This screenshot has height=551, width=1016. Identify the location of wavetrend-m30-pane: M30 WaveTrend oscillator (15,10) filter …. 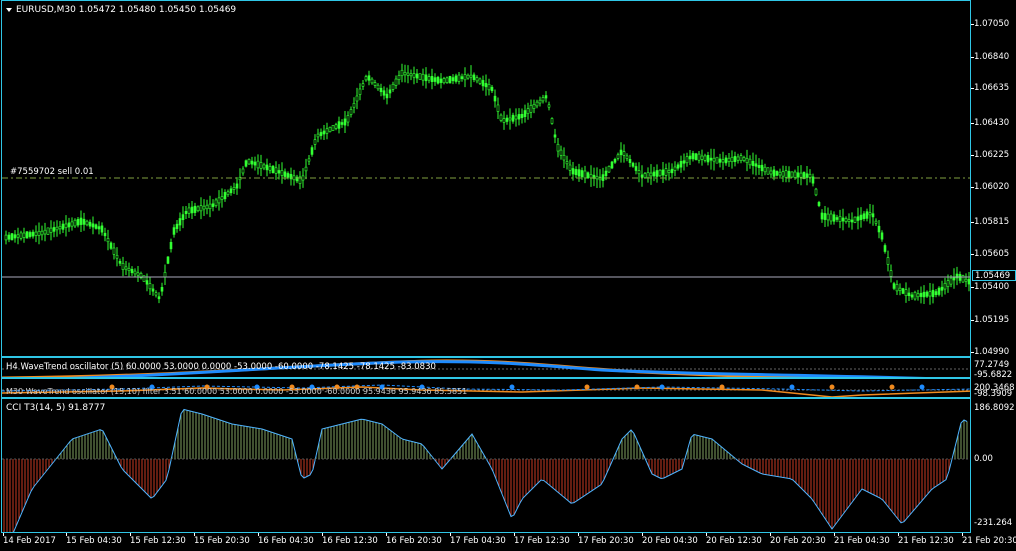
(486, 388).